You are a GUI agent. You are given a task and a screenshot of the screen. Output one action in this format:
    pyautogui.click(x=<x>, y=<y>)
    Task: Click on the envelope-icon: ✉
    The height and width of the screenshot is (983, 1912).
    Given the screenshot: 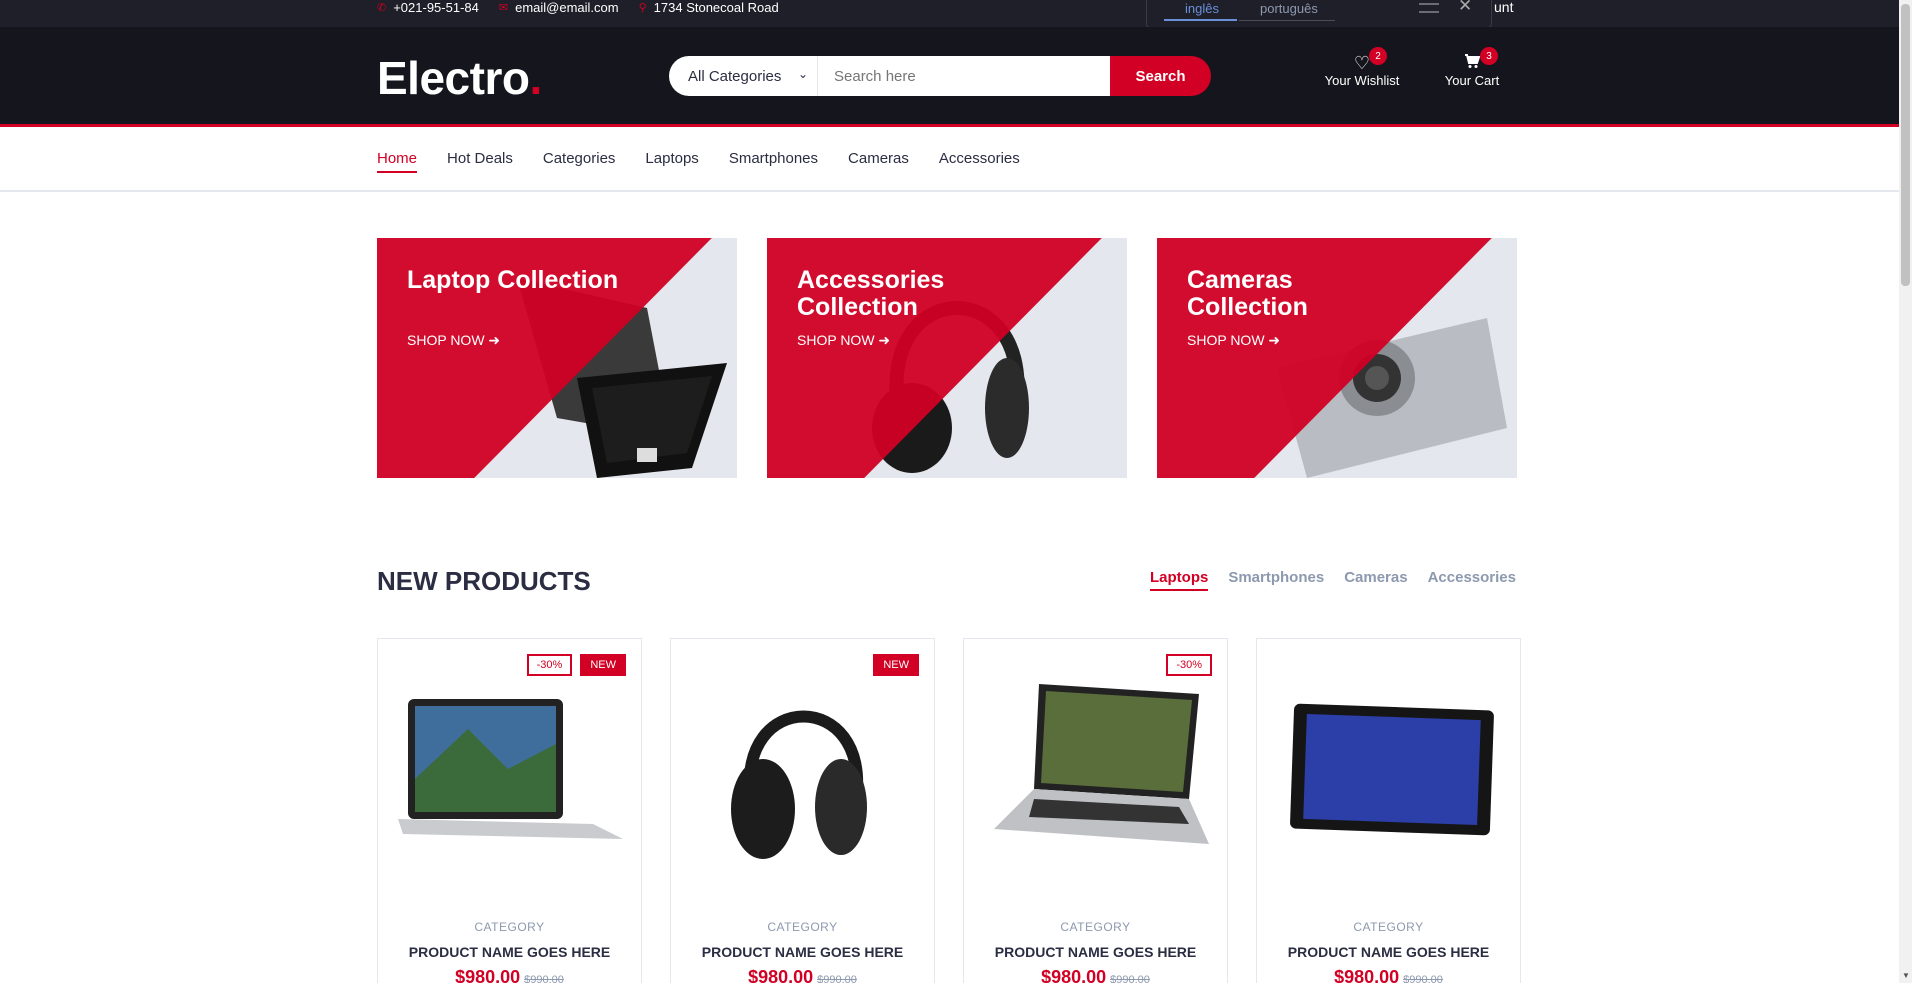 What is the action you would take?
    pyautogui.click(x=503, y=8)
    